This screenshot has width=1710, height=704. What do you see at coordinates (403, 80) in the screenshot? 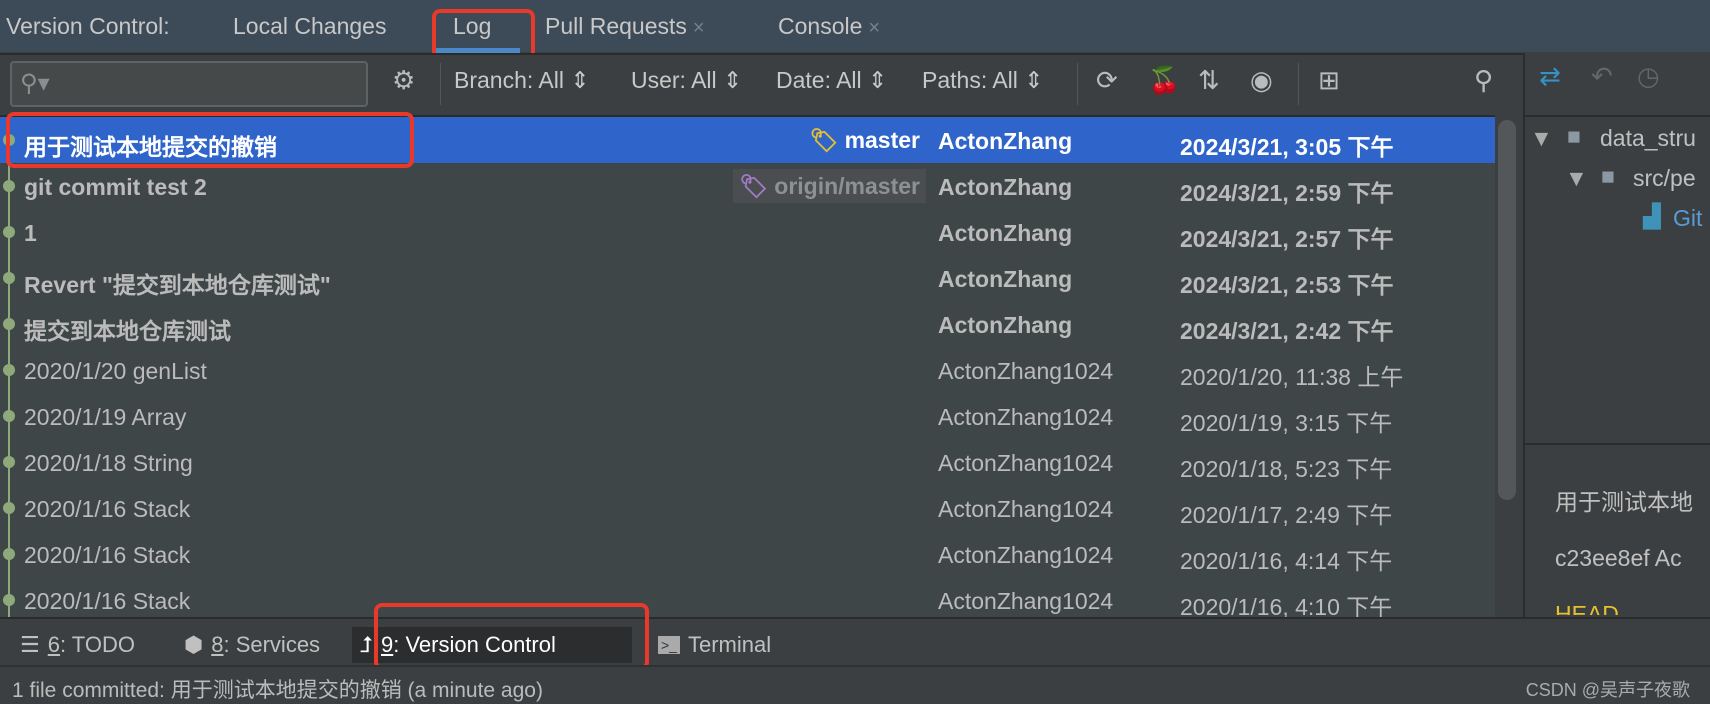
I see `gear-icon: ⚙` at bounding box center [403, 80].